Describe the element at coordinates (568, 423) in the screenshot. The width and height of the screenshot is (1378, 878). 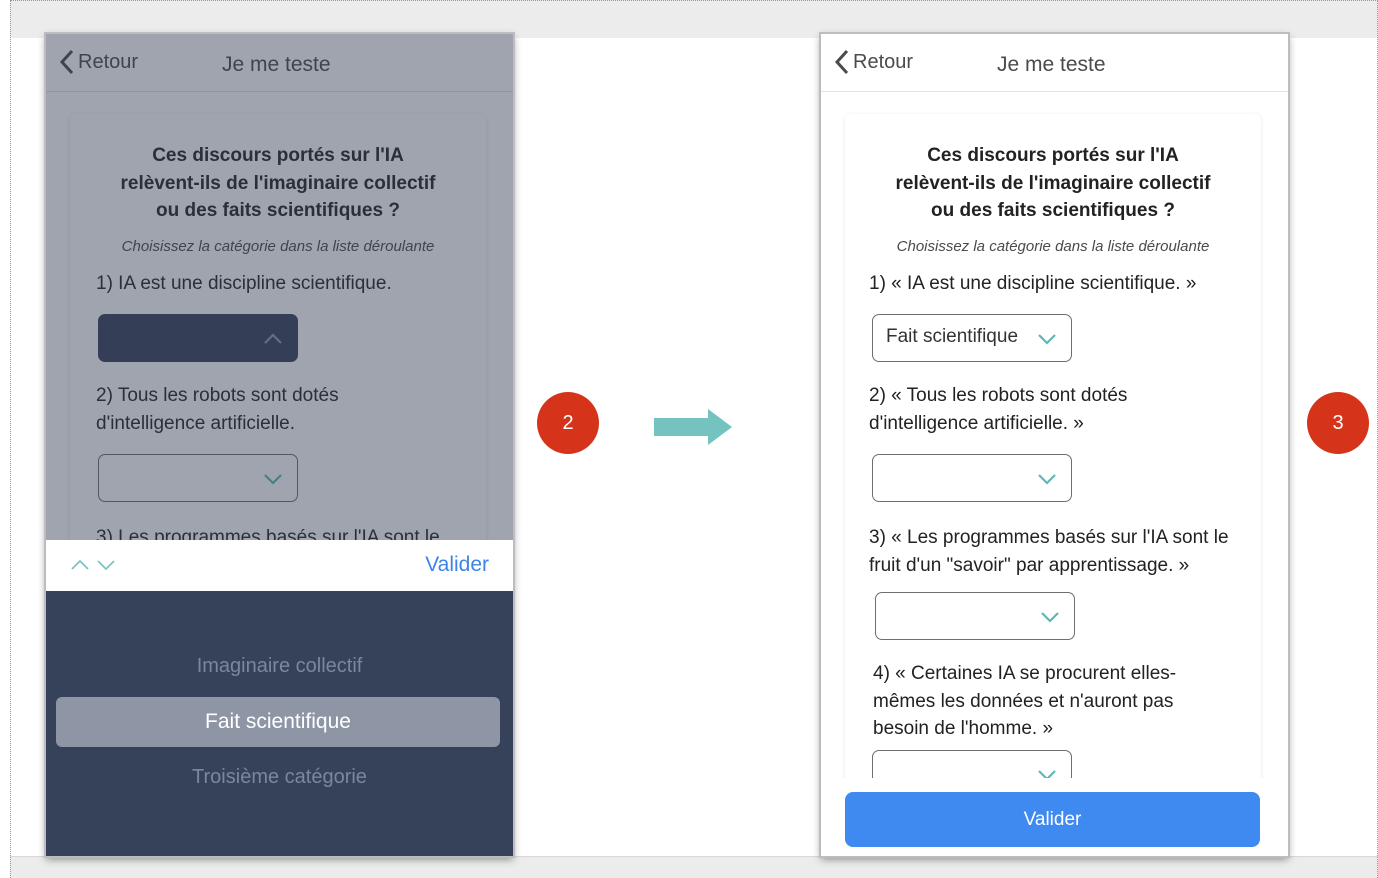
I see `step-badge: 2` at that location.